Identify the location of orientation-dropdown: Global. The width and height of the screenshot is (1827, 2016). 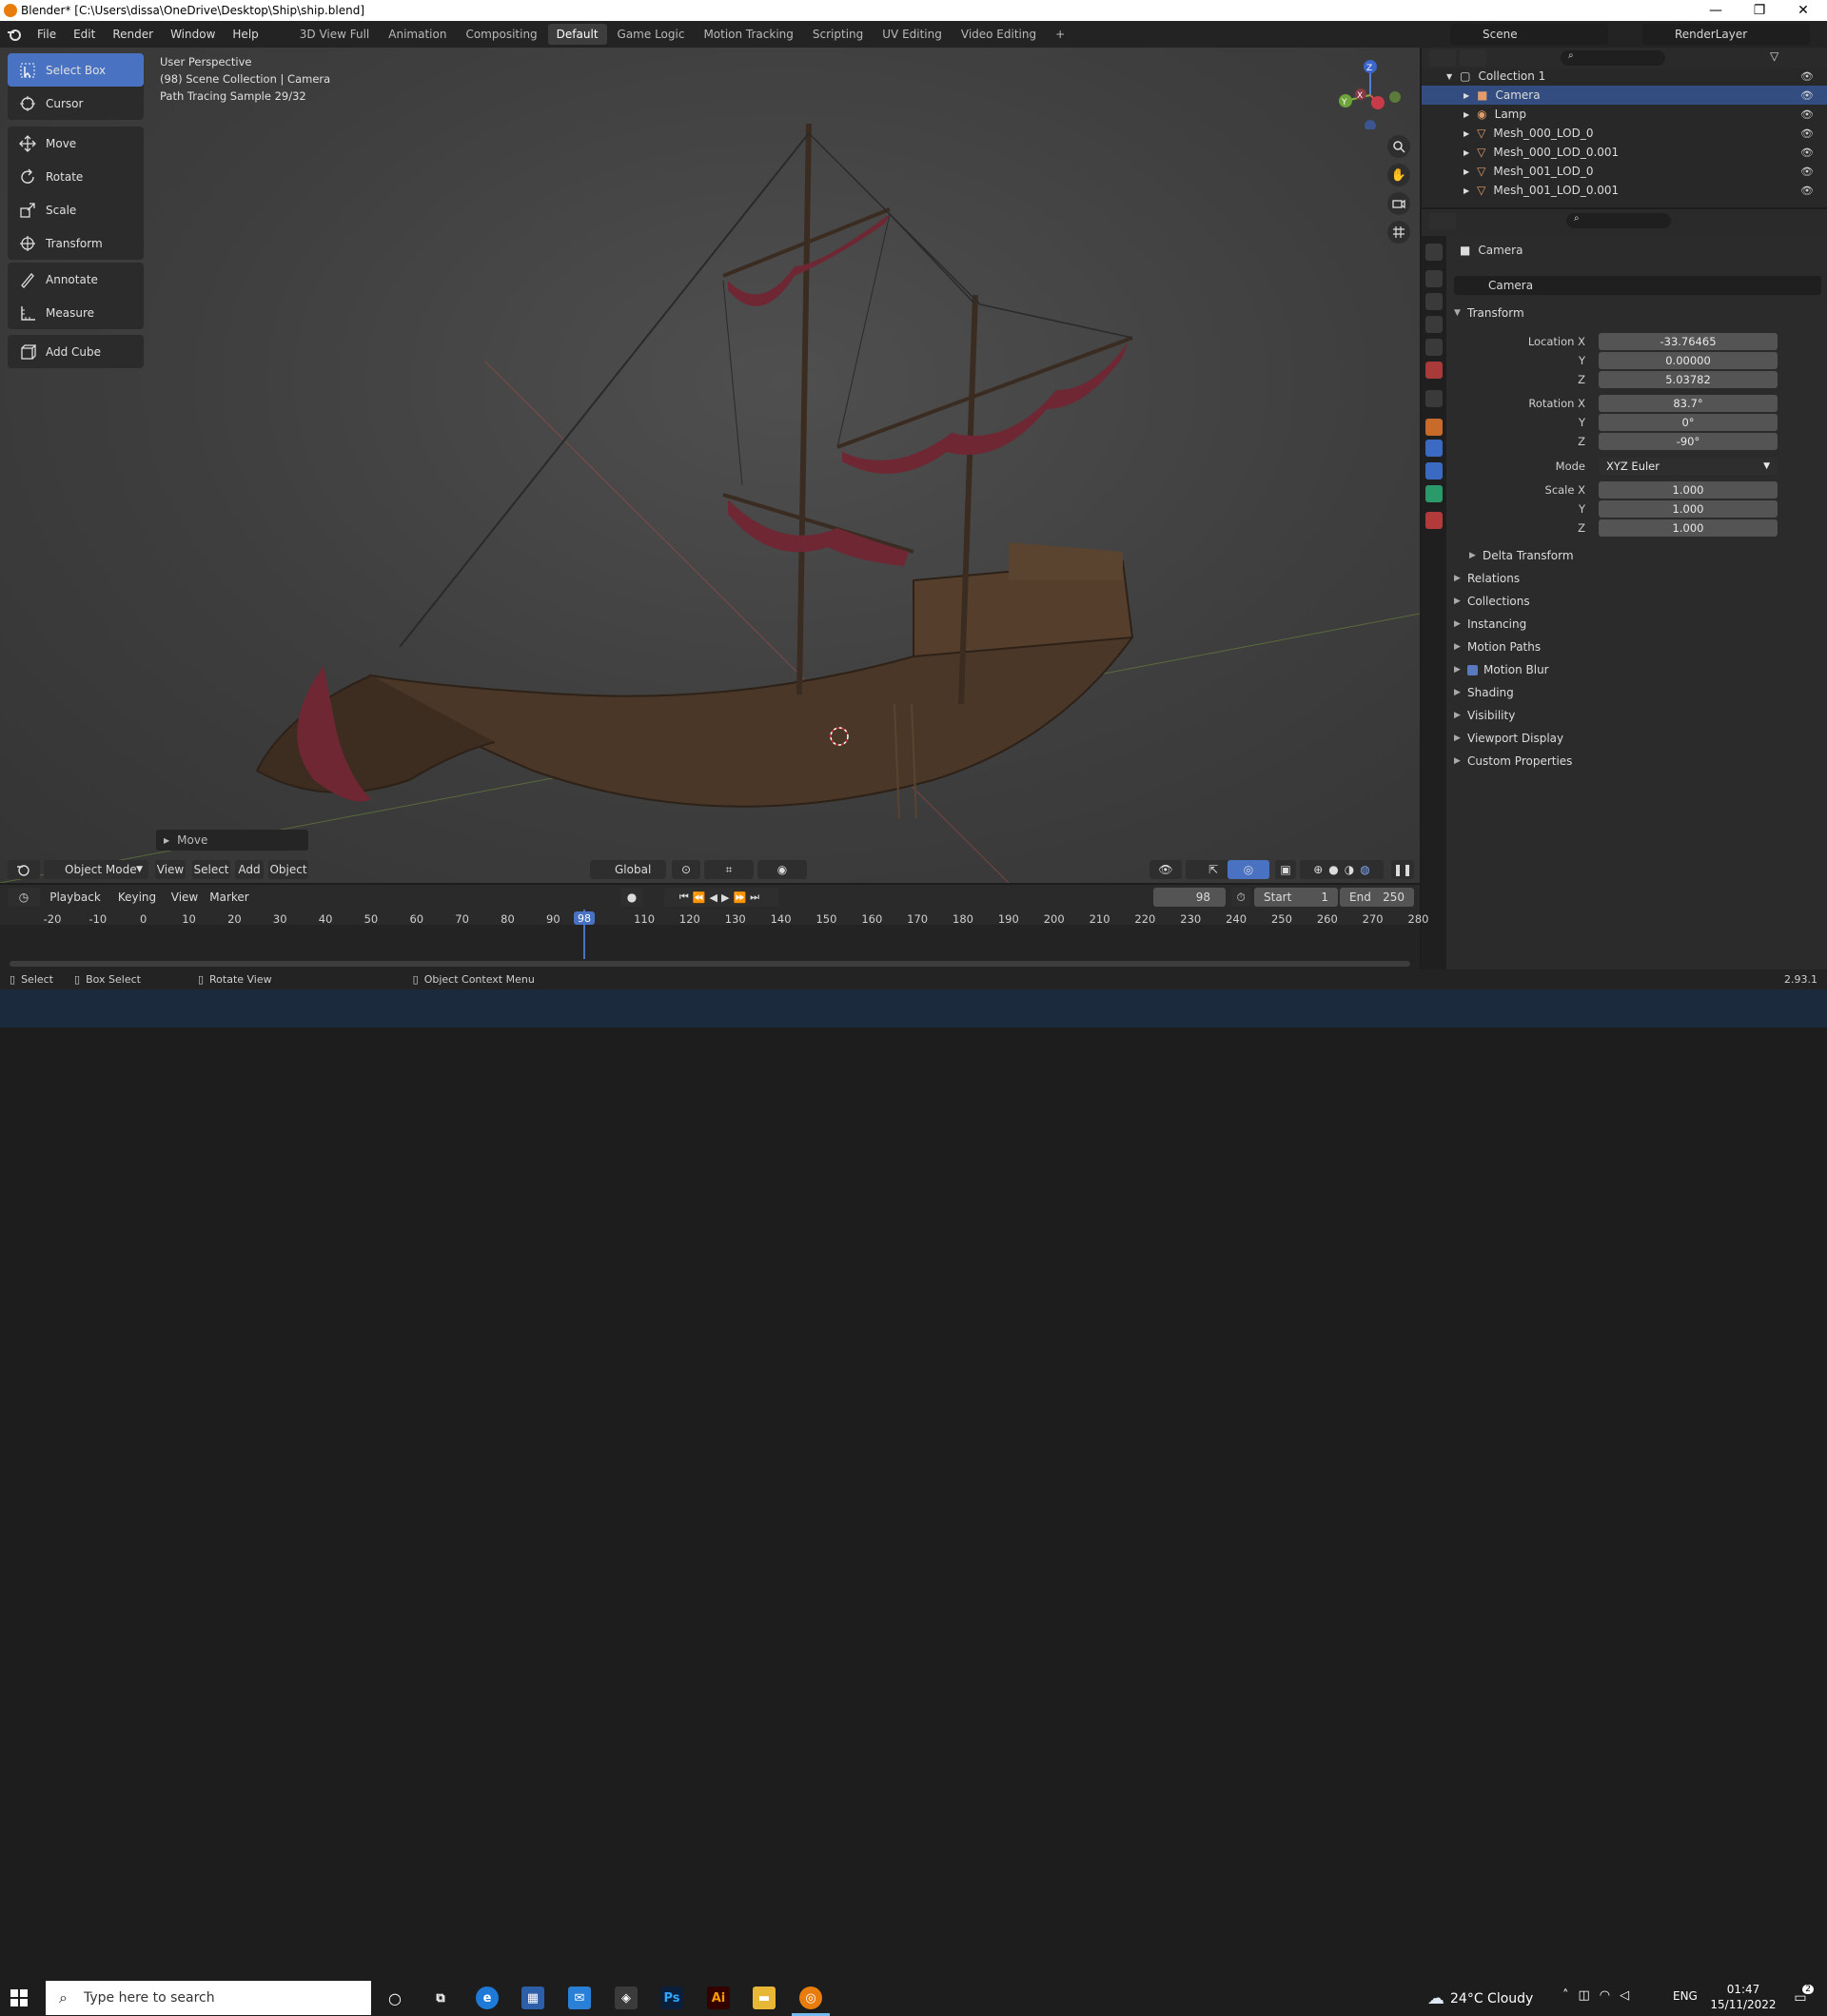
(628, 869).